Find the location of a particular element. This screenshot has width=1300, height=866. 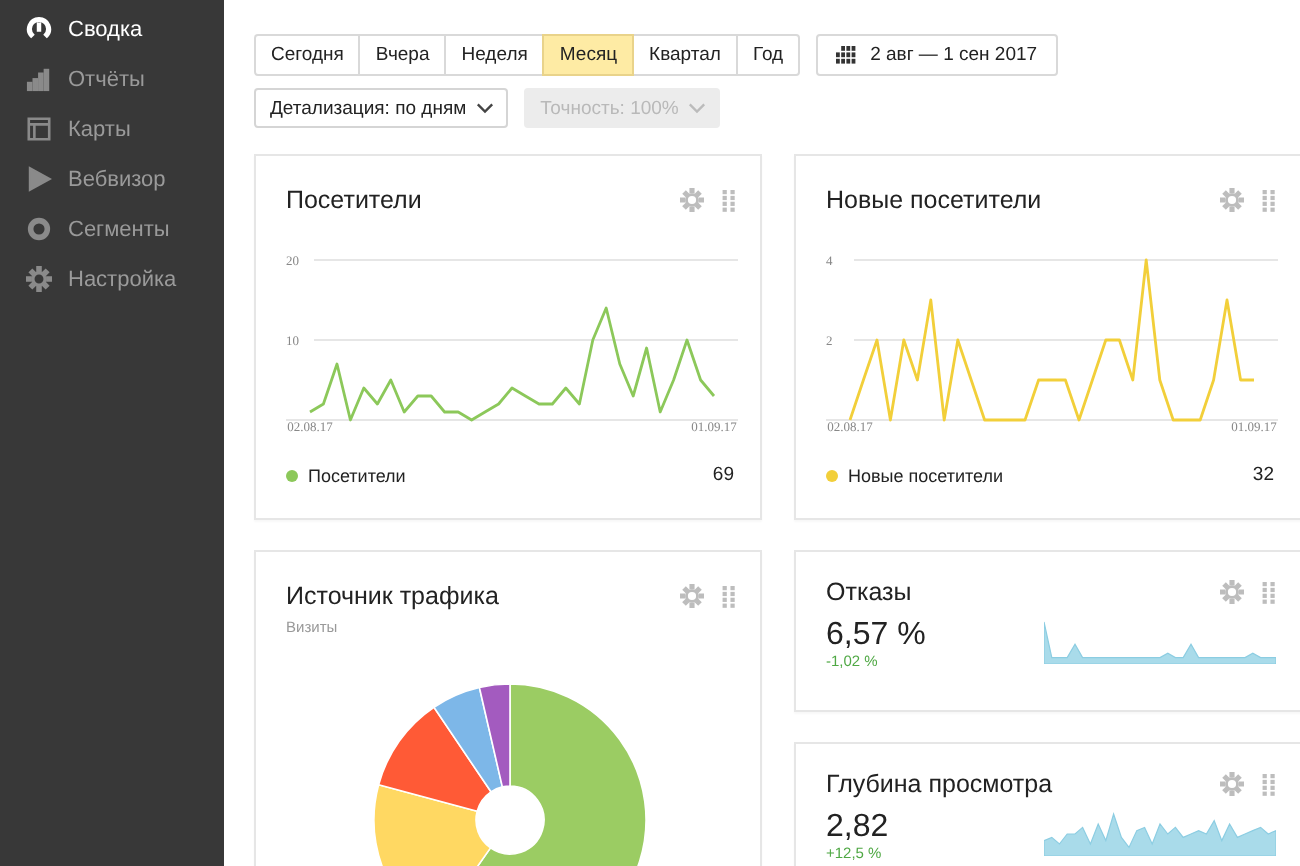

gear-icon is located at coordinates (39, 279).